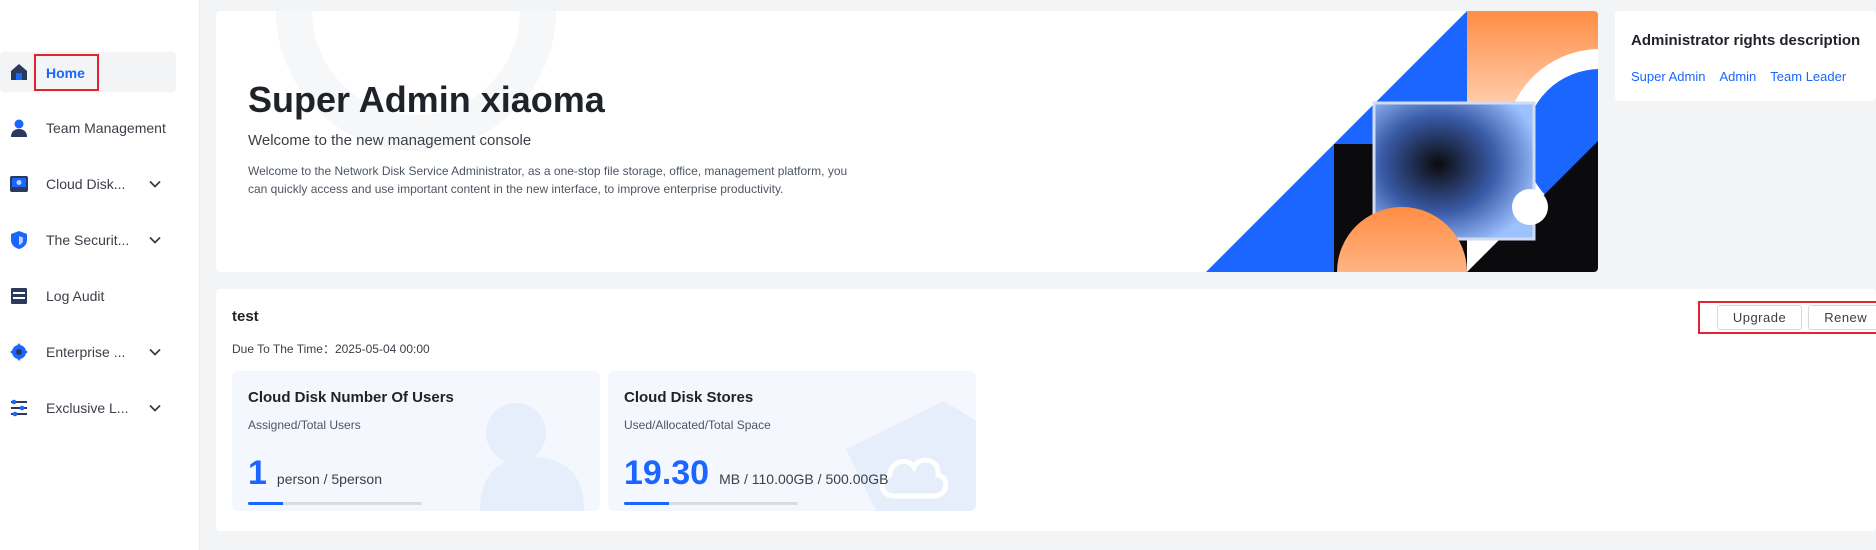 Image resolution: width=1876 pixels, height=550 pixels. What do you see at coordinates (667, 473) in the screenshot?
I see `storage-used: 19.30` at bounding box center [667, 473].